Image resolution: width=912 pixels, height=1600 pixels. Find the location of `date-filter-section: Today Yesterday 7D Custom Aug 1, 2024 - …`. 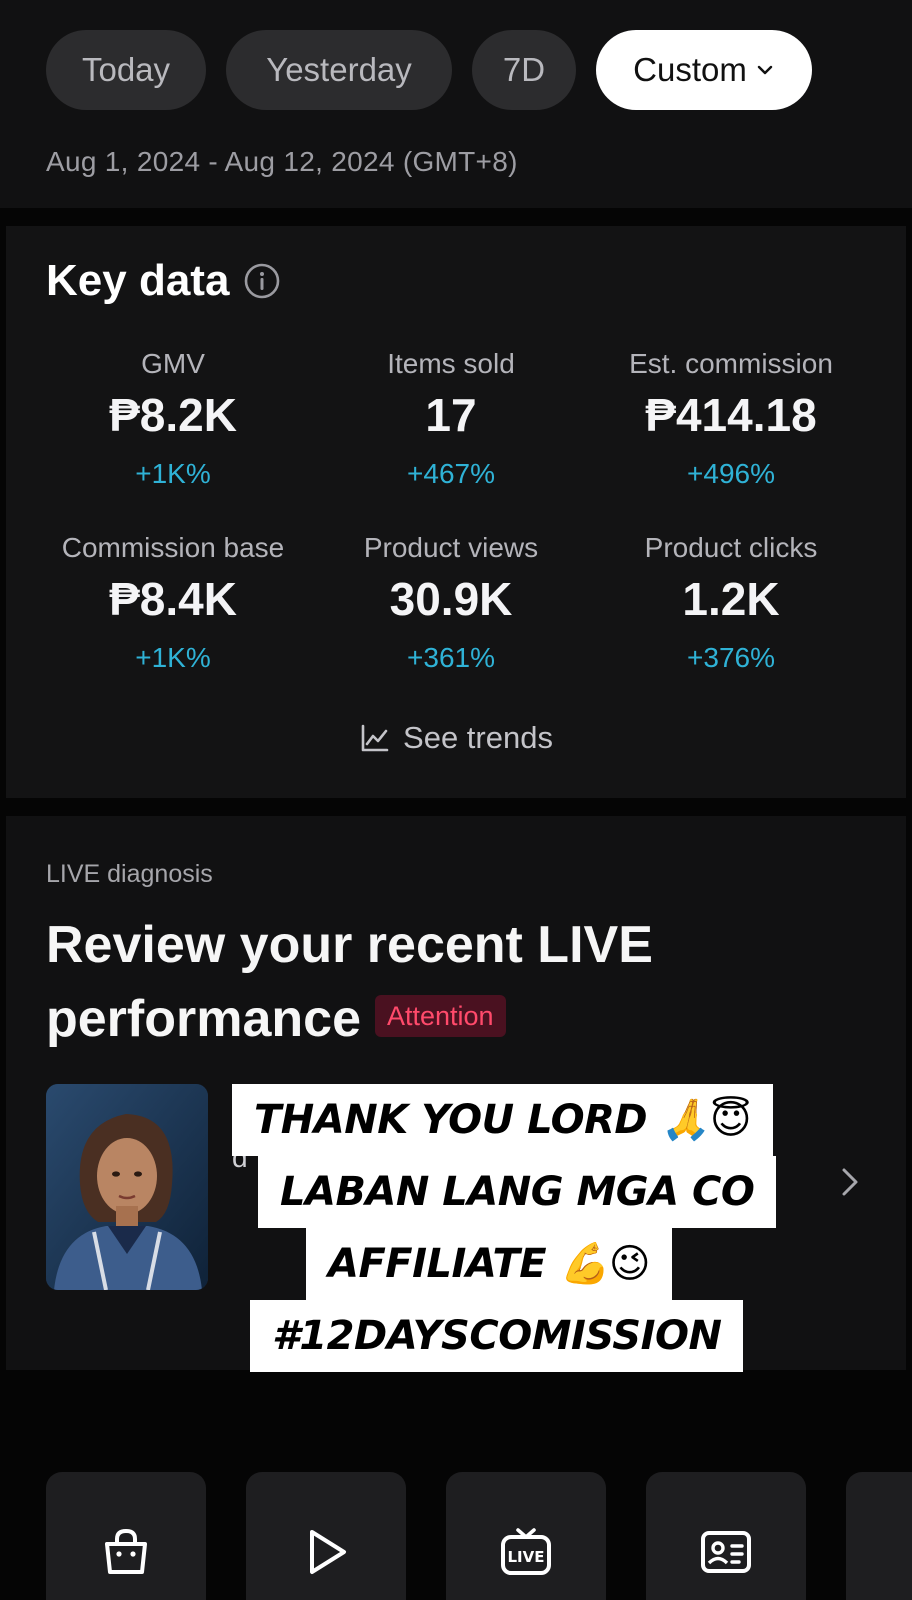

date-filter-section: Today Yesterday 7D Custom Aug 1, 2024 - … is located at coordinates (456, 104).